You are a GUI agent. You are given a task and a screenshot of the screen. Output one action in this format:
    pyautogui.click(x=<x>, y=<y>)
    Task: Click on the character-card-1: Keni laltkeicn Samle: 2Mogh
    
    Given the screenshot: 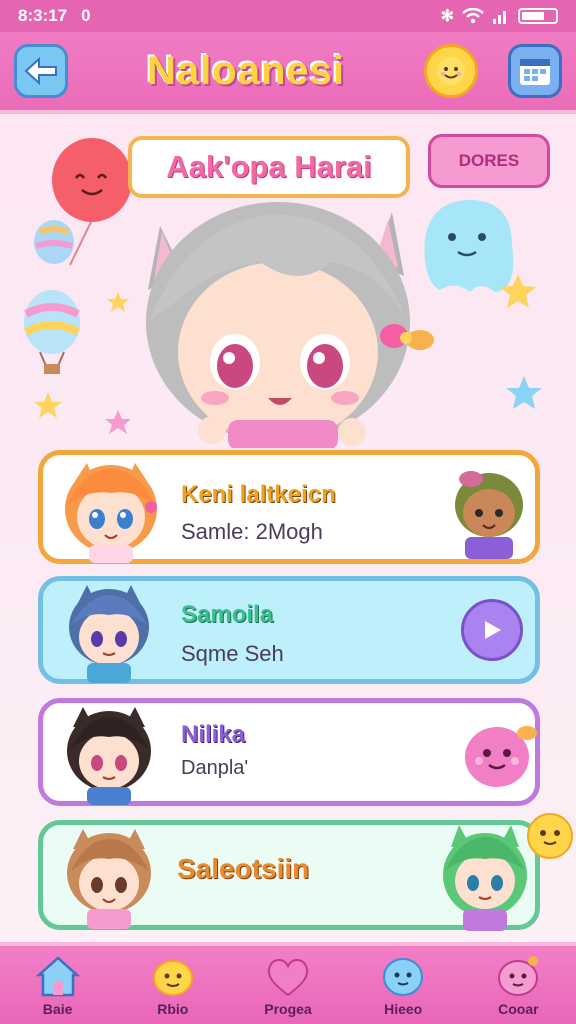 What is the action you would take?
    pyautogui.click(x=289, y=507)
    